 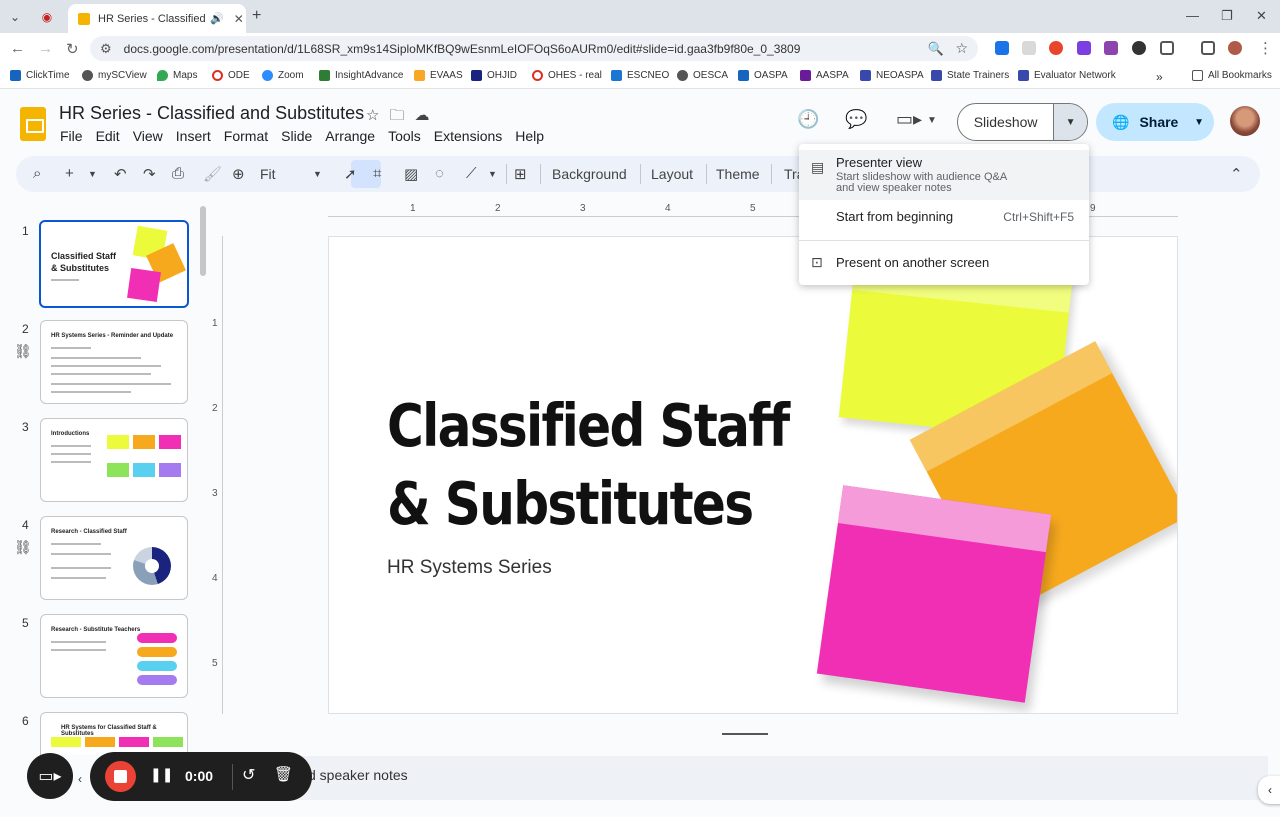 I want to click on cloud-saved-icon: ☁, so click(x=426, y=115).